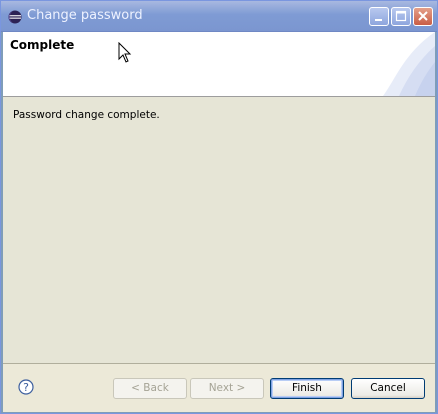  Describe the element at coordinates (378, 20) in the screenshot. I see `minimize-icon` at that location.